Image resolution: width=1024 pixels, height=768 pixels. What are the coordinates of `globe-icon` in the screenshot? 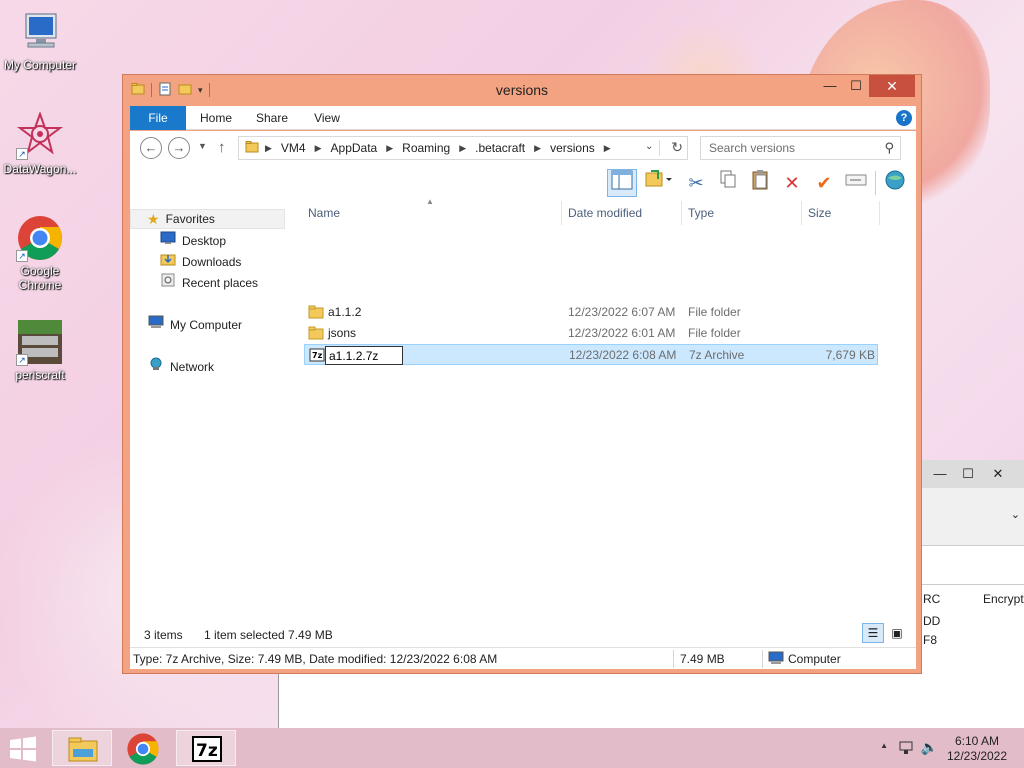 It's located at (895, 183).